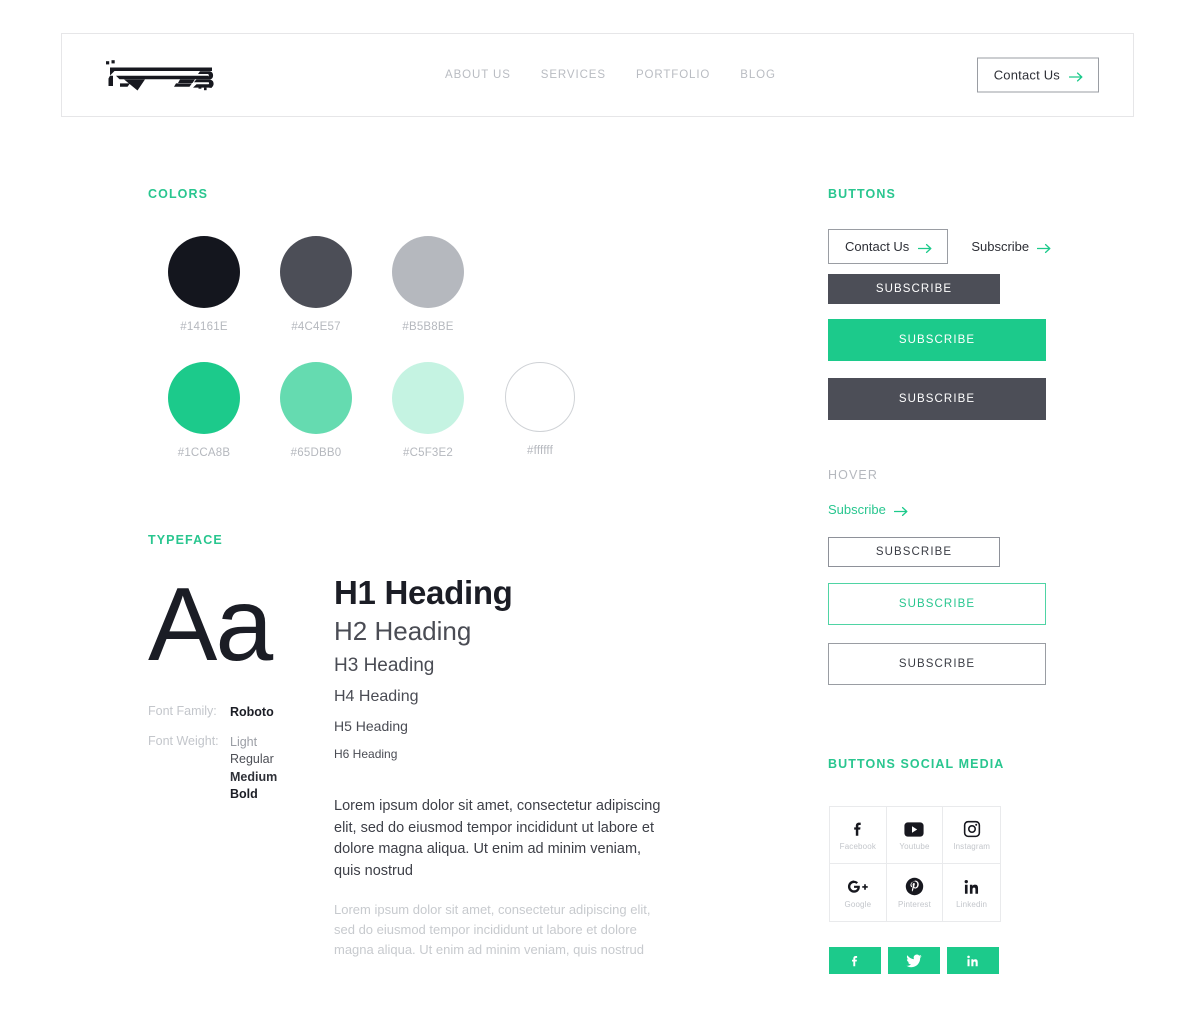 This screenshot has height=1018, width=1195. I want to click on pinterest-icon, so click(914, 887).